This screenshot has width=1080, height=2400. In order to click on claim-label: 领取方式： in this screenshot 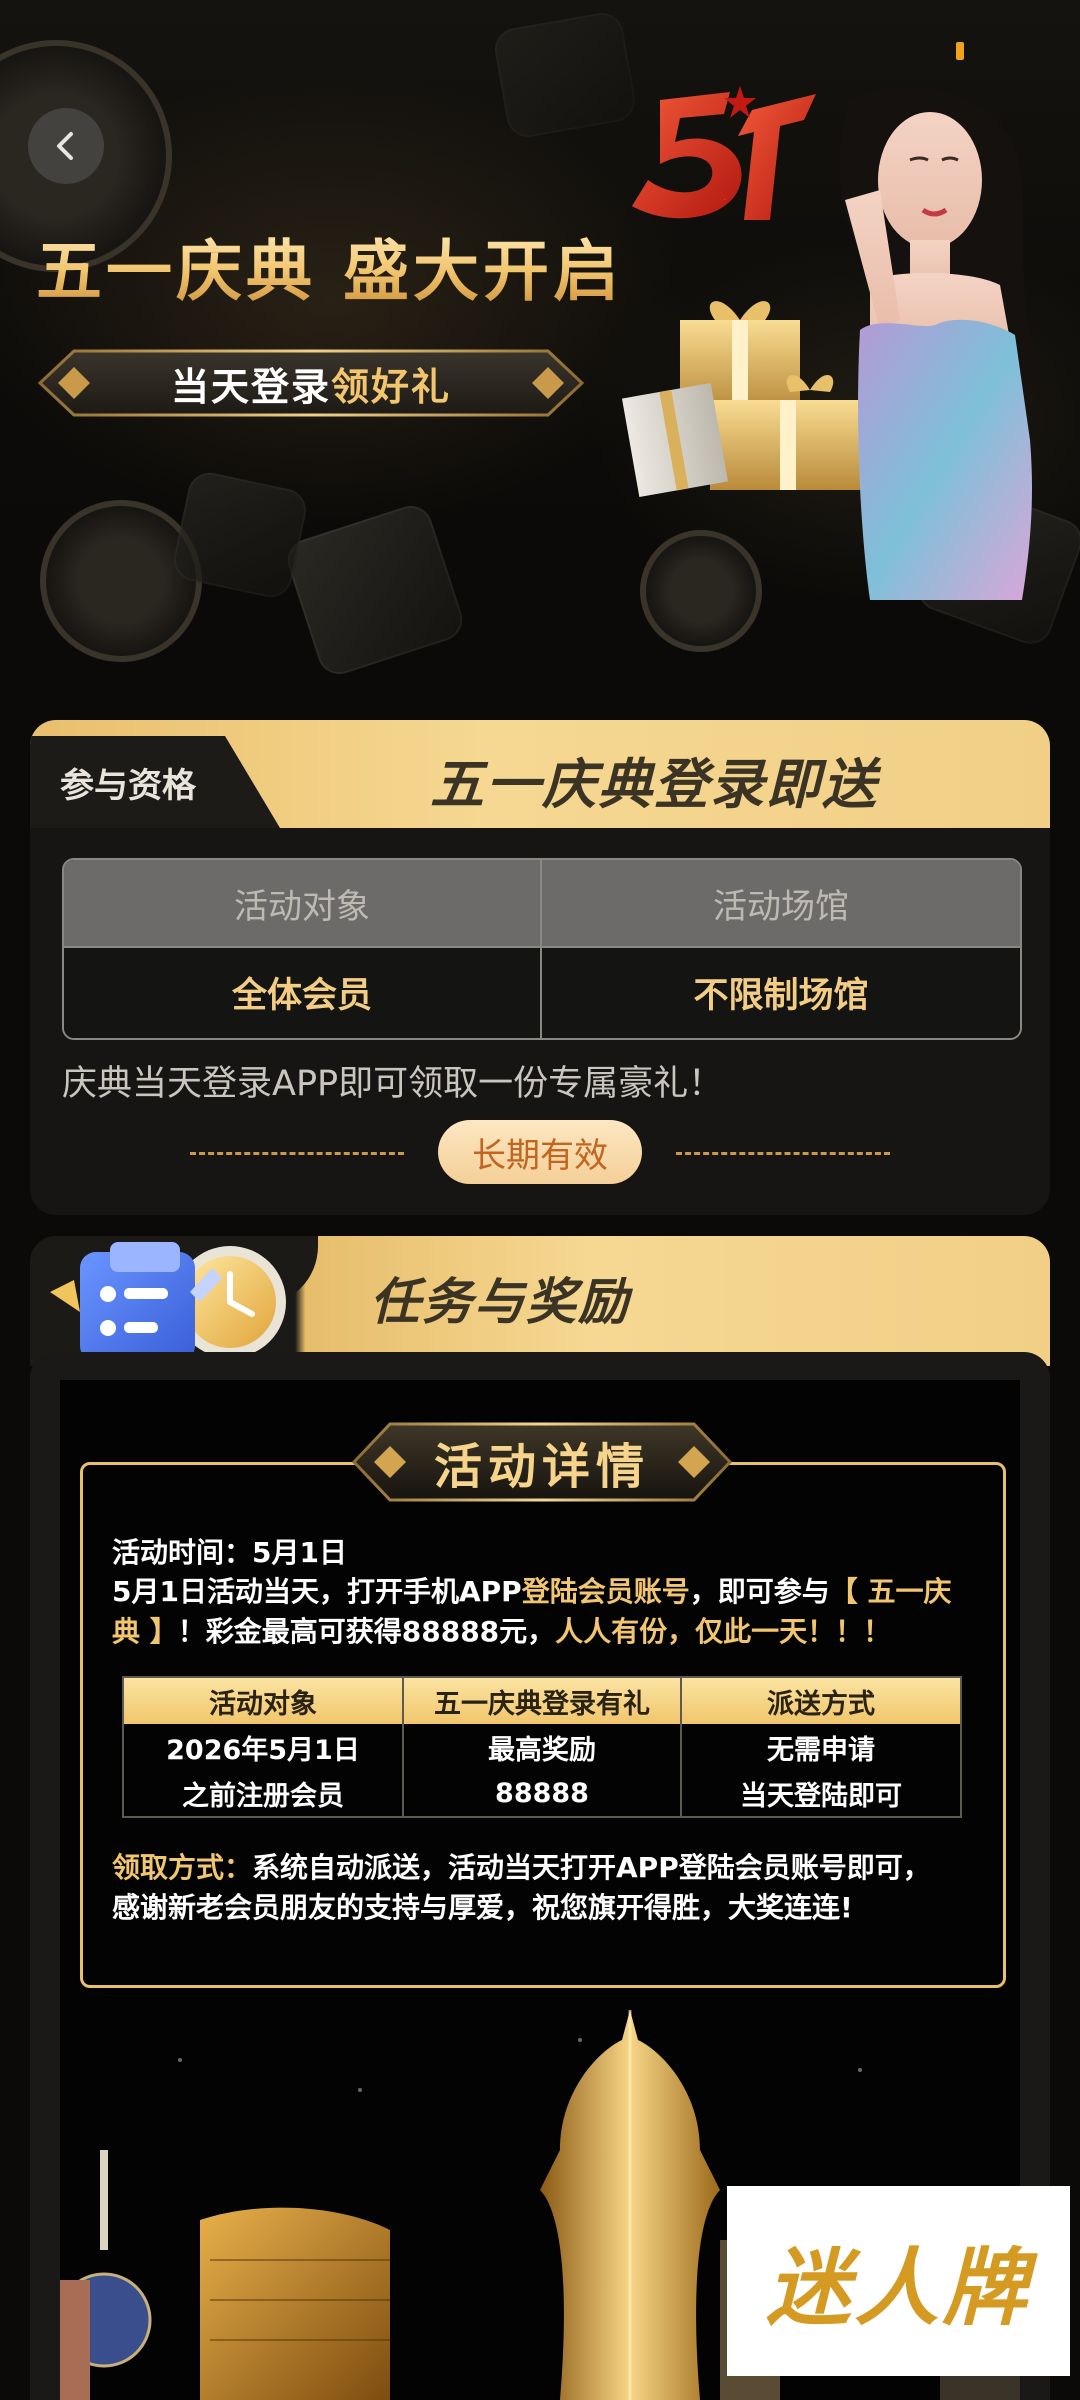, I will do `click(182, 1867)`.